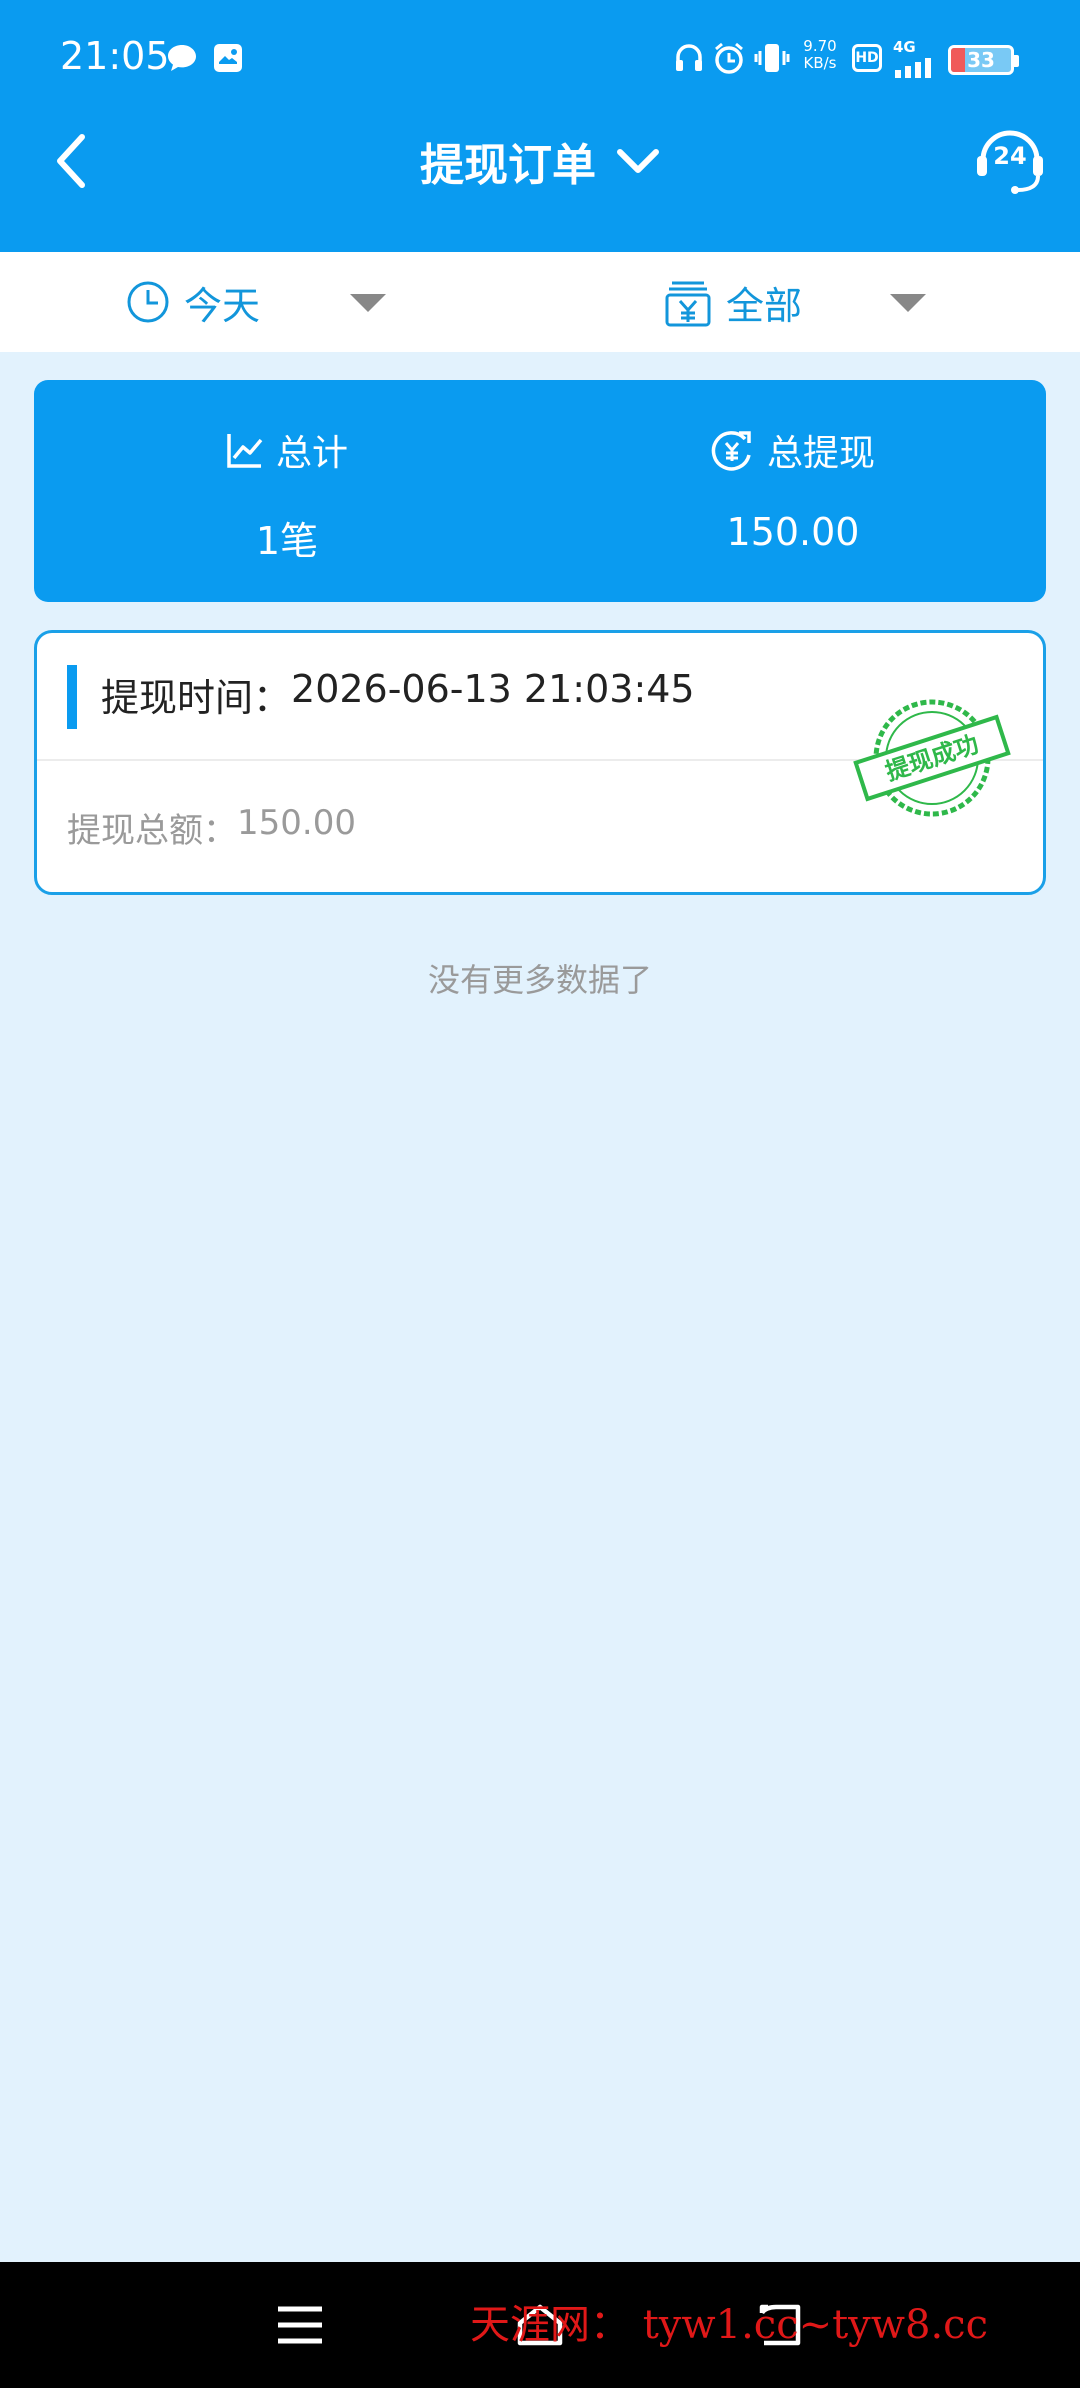 The image size is (1080, 2388). I want to click on type-filter-label: 全部, so click(764, 305).